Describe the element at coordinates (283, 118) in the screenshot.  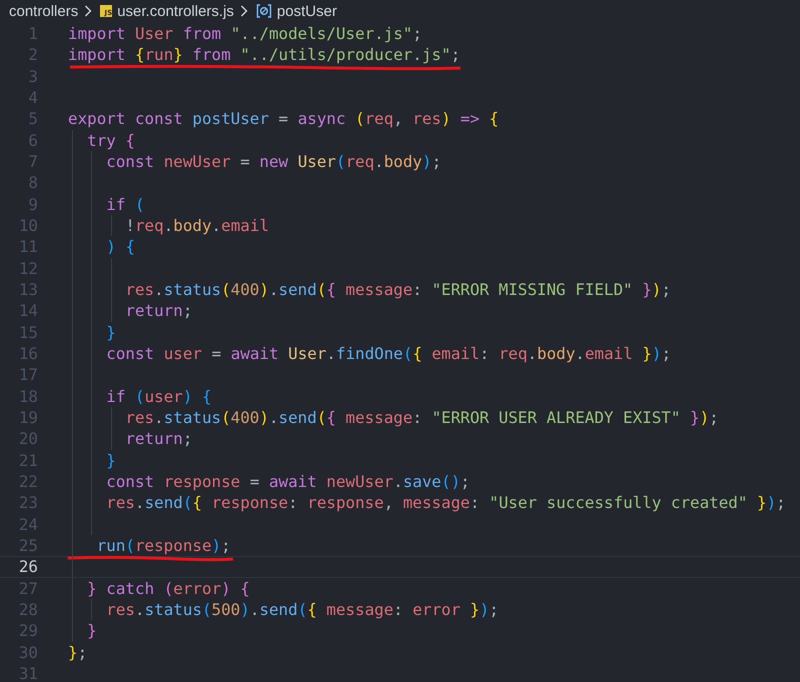
I see `code-line: export const postUser = async (req, res) => {` at that location.